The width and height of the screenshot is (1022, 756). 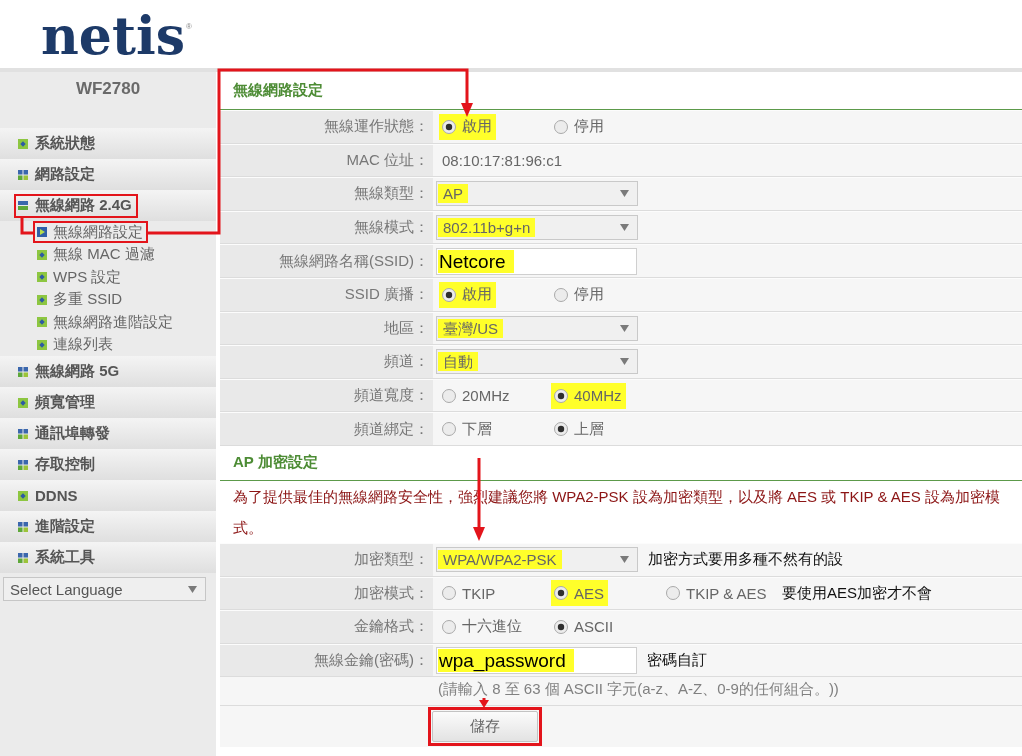 I want to click on field-label: 金鑰格式：, so click(x=391, y=627).